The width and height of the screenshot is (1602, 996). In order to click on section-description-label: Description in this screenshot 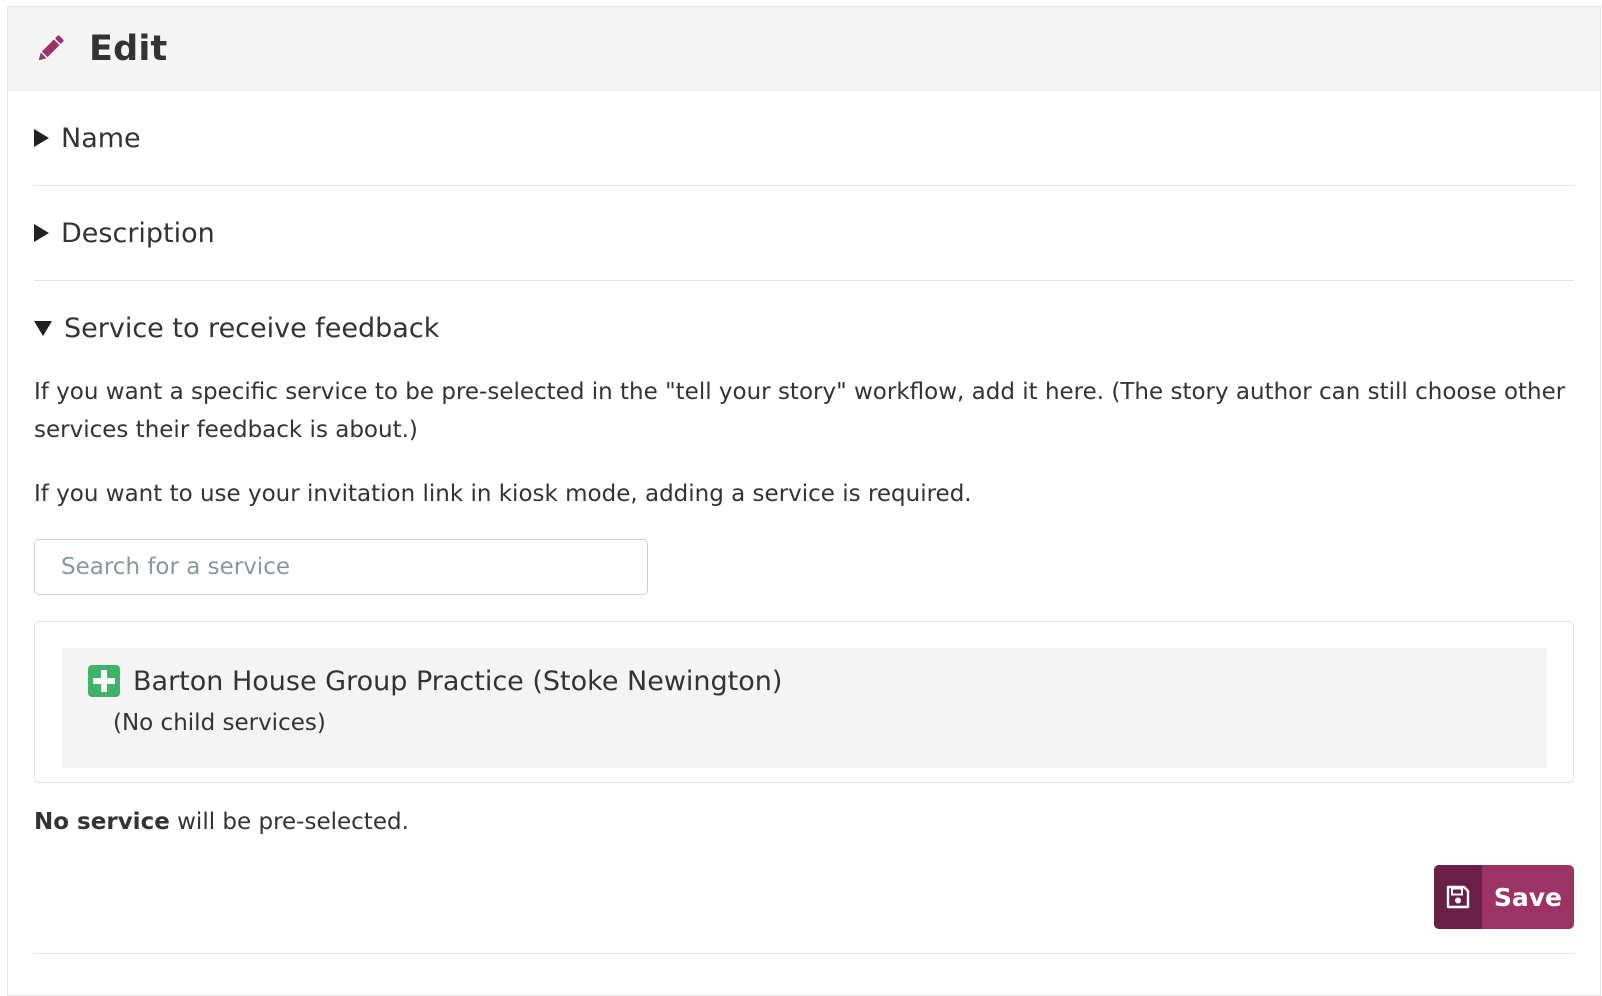, I will do `click(138, 233)`.